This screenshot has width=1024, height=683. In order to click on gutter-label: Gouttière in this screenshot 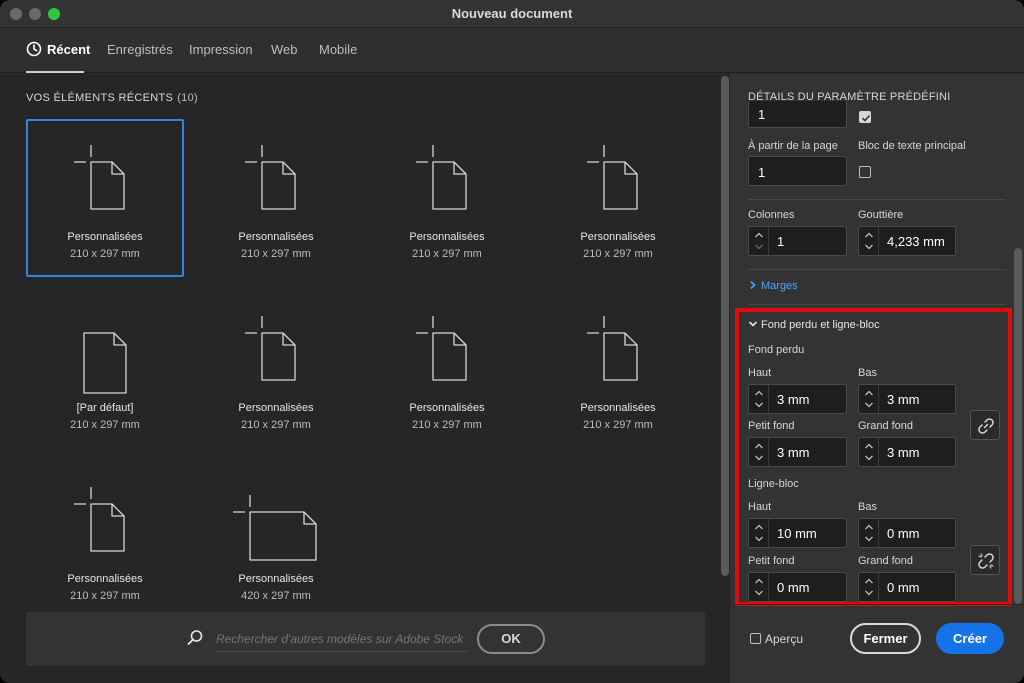, I will do `click(881, 215)`.